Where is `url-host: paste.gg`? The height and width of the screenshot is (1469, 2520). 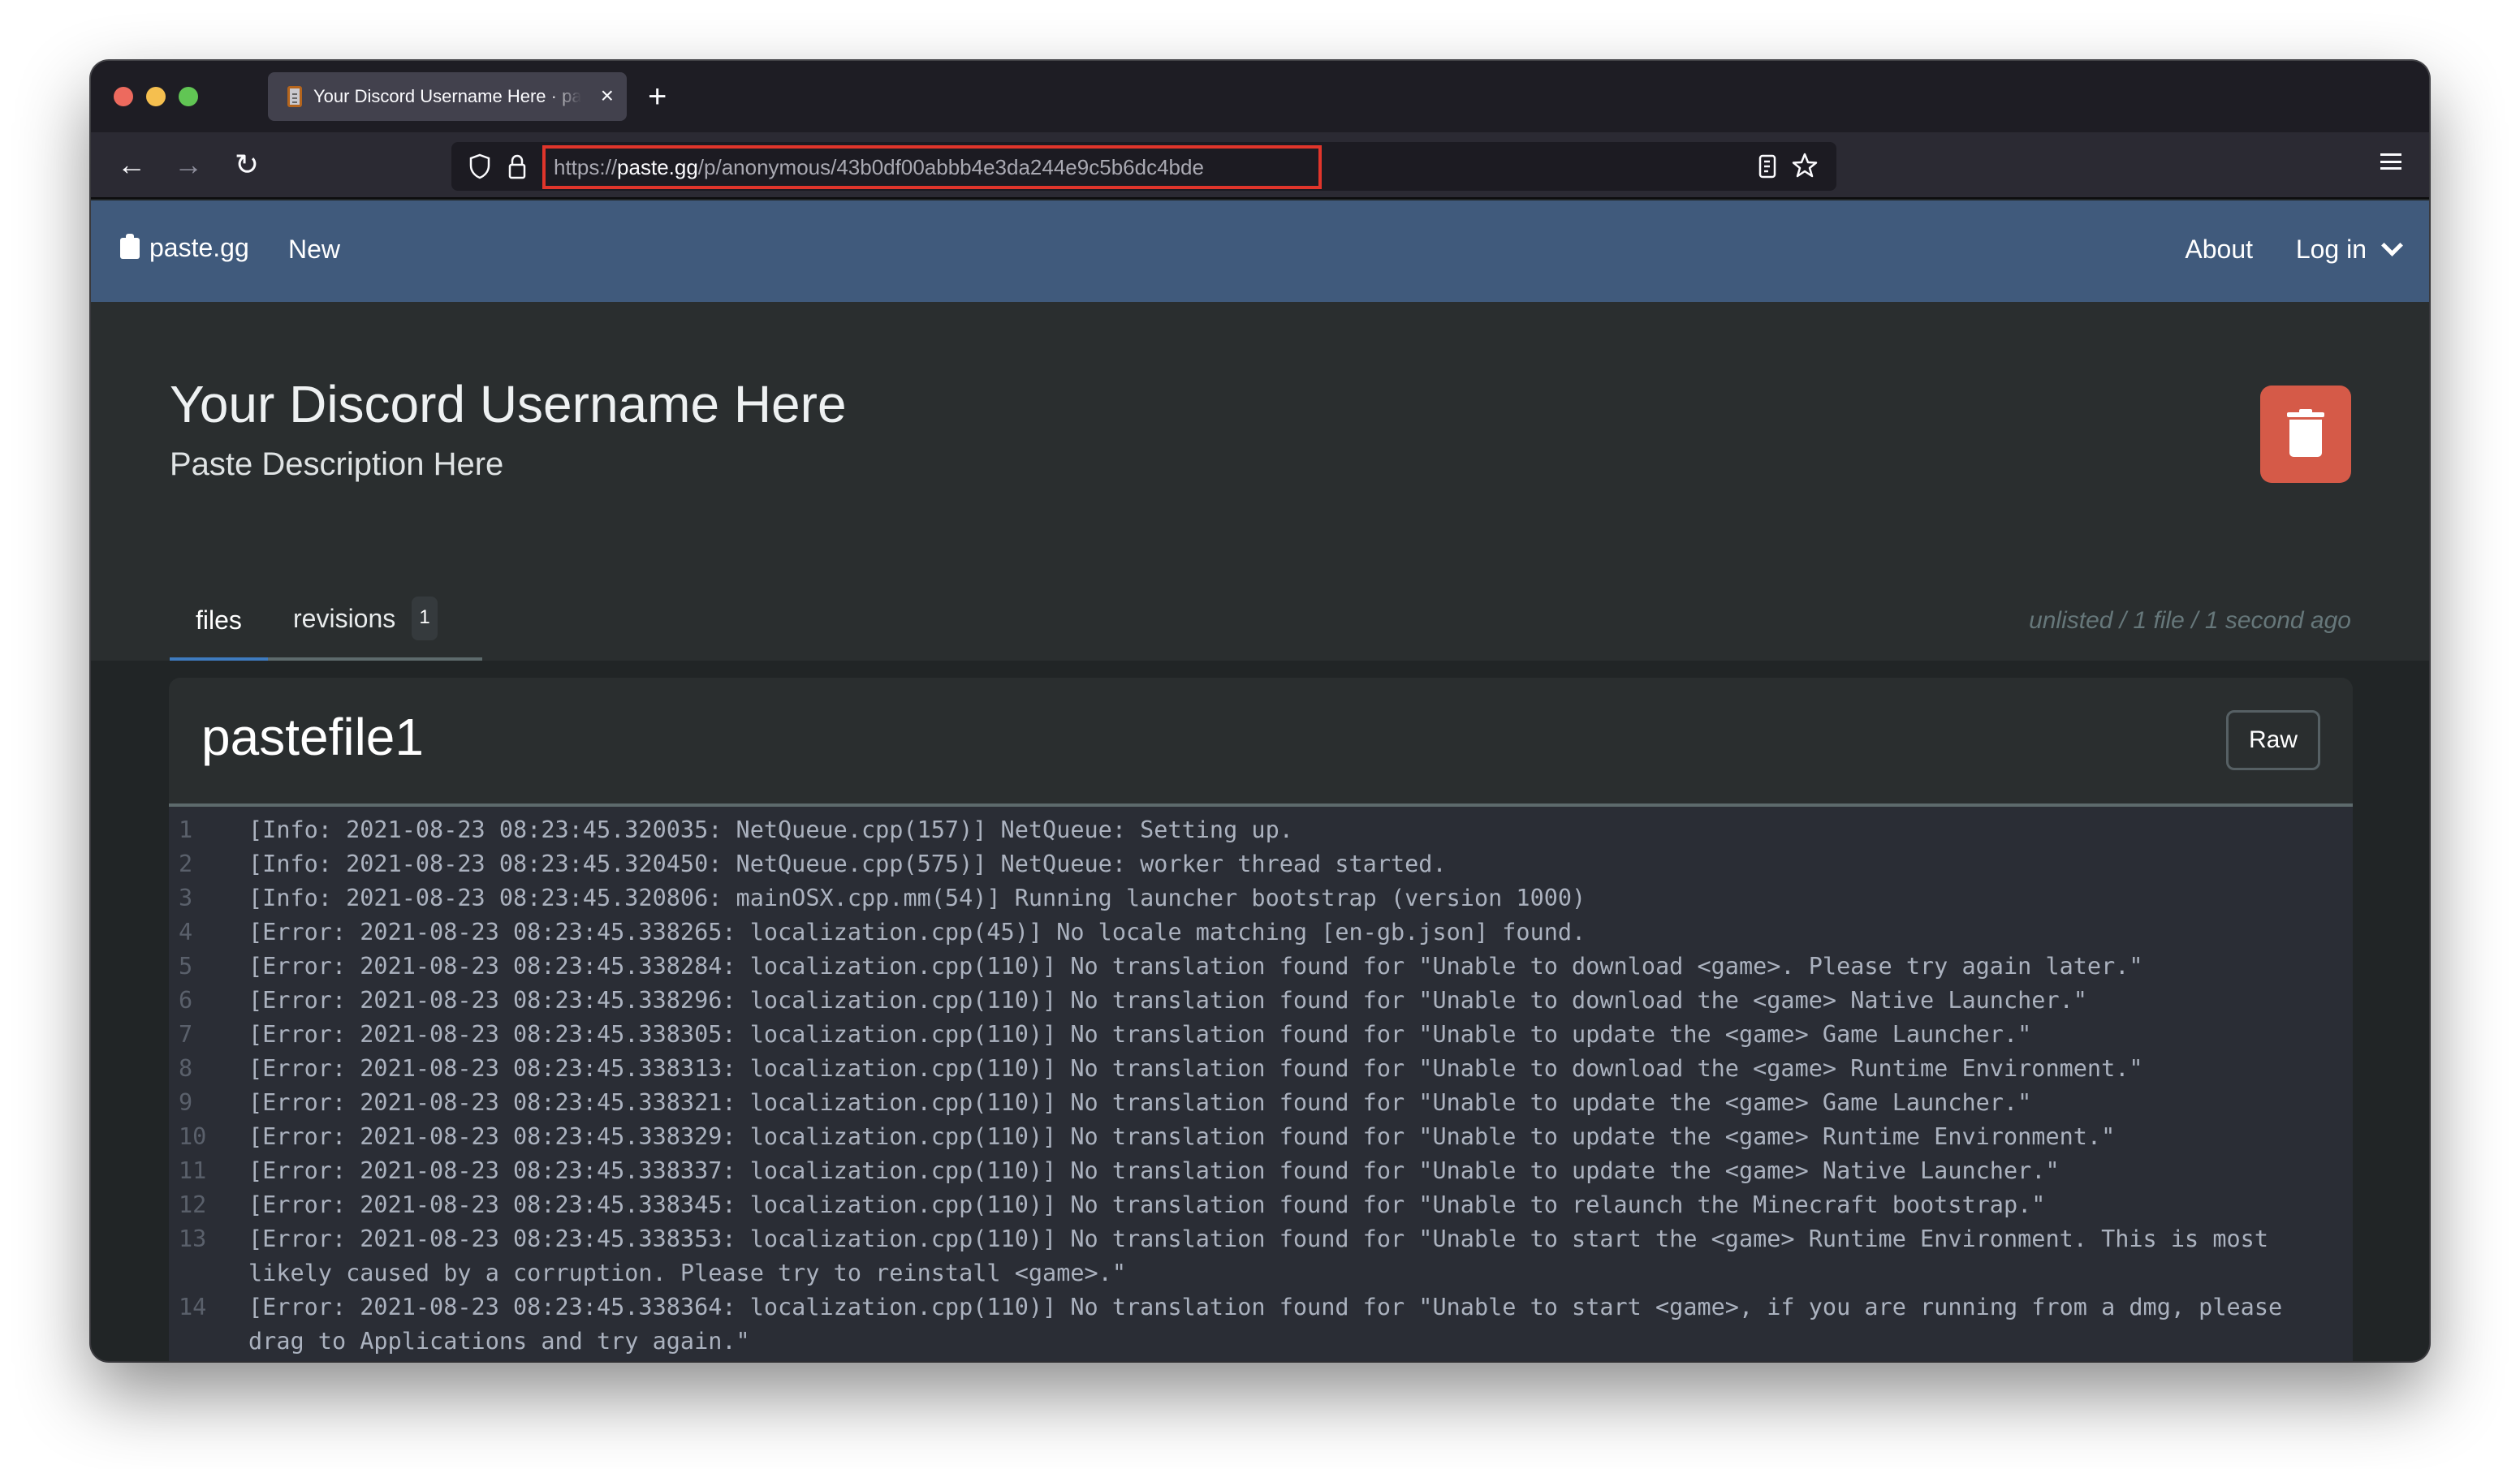
url-host: paste.gg is located at coordinates (657, 166).